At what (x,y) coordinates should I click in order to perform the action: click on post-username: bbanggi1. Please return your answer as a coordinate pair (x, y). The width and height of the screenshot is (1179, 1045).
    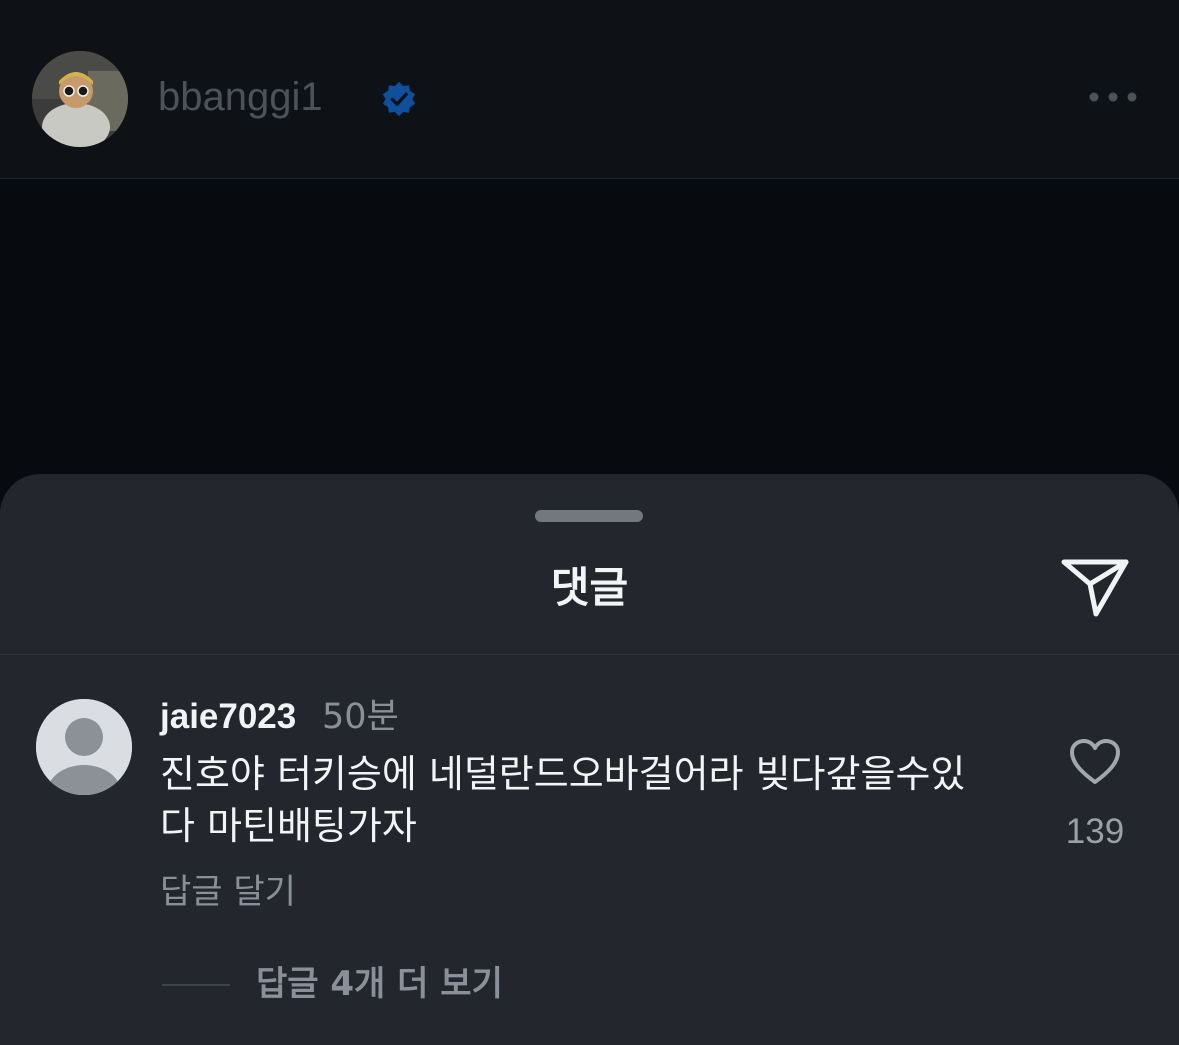
    Looking at the image, I should click on (240, 97).